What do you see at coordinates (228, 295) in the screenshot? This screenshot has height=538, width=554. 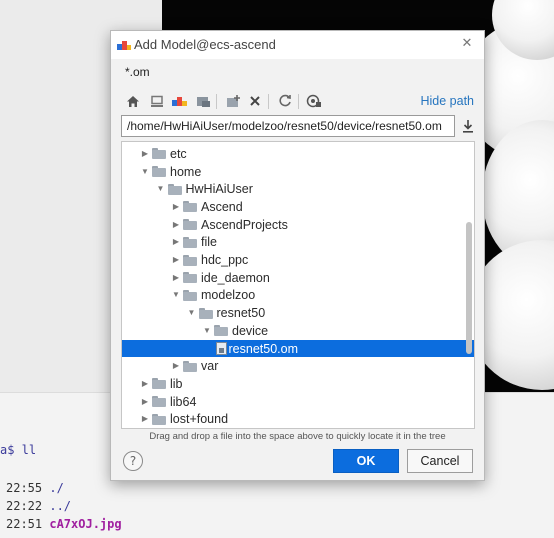 I see `tree-item-label: modelzoo` at bounding box center [228, 295].